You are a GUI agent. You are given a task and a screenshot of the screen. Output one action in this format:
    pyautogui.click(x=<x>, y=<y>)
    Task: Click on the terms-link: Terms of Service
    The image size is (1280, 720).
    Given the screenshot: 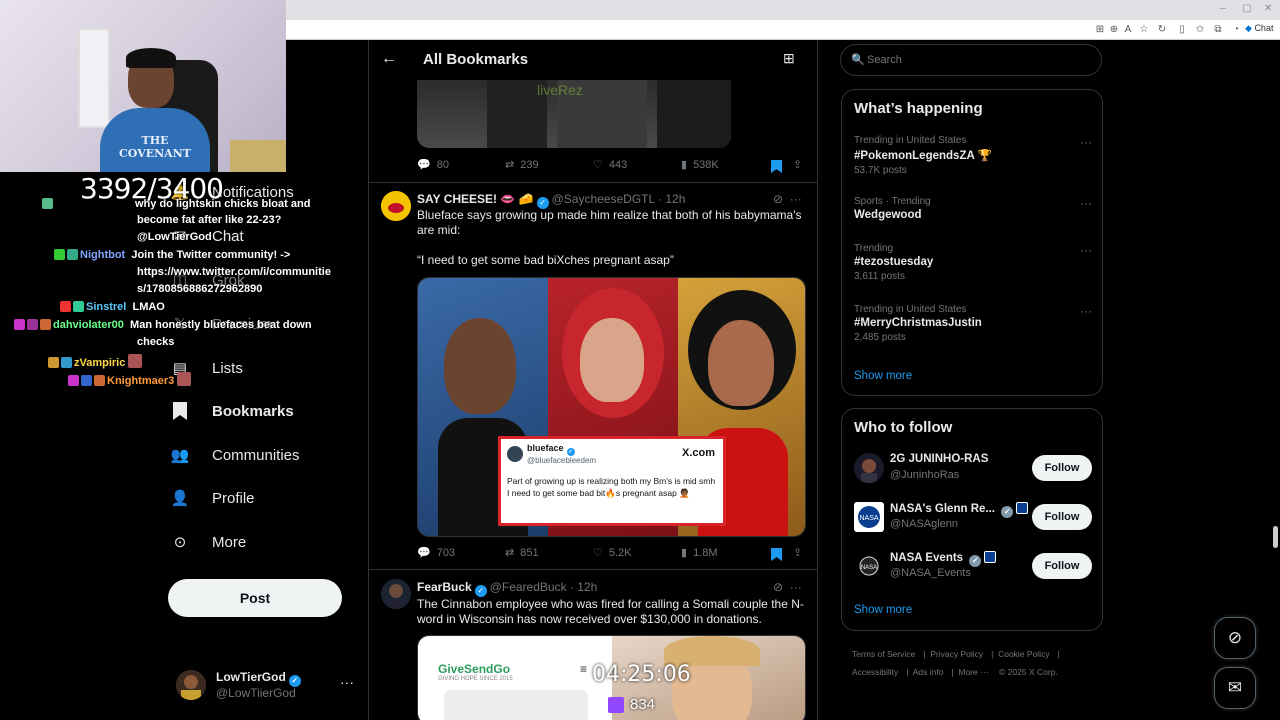 What is the action you would take?
    pyautogui.click(x=883, y=654)
    